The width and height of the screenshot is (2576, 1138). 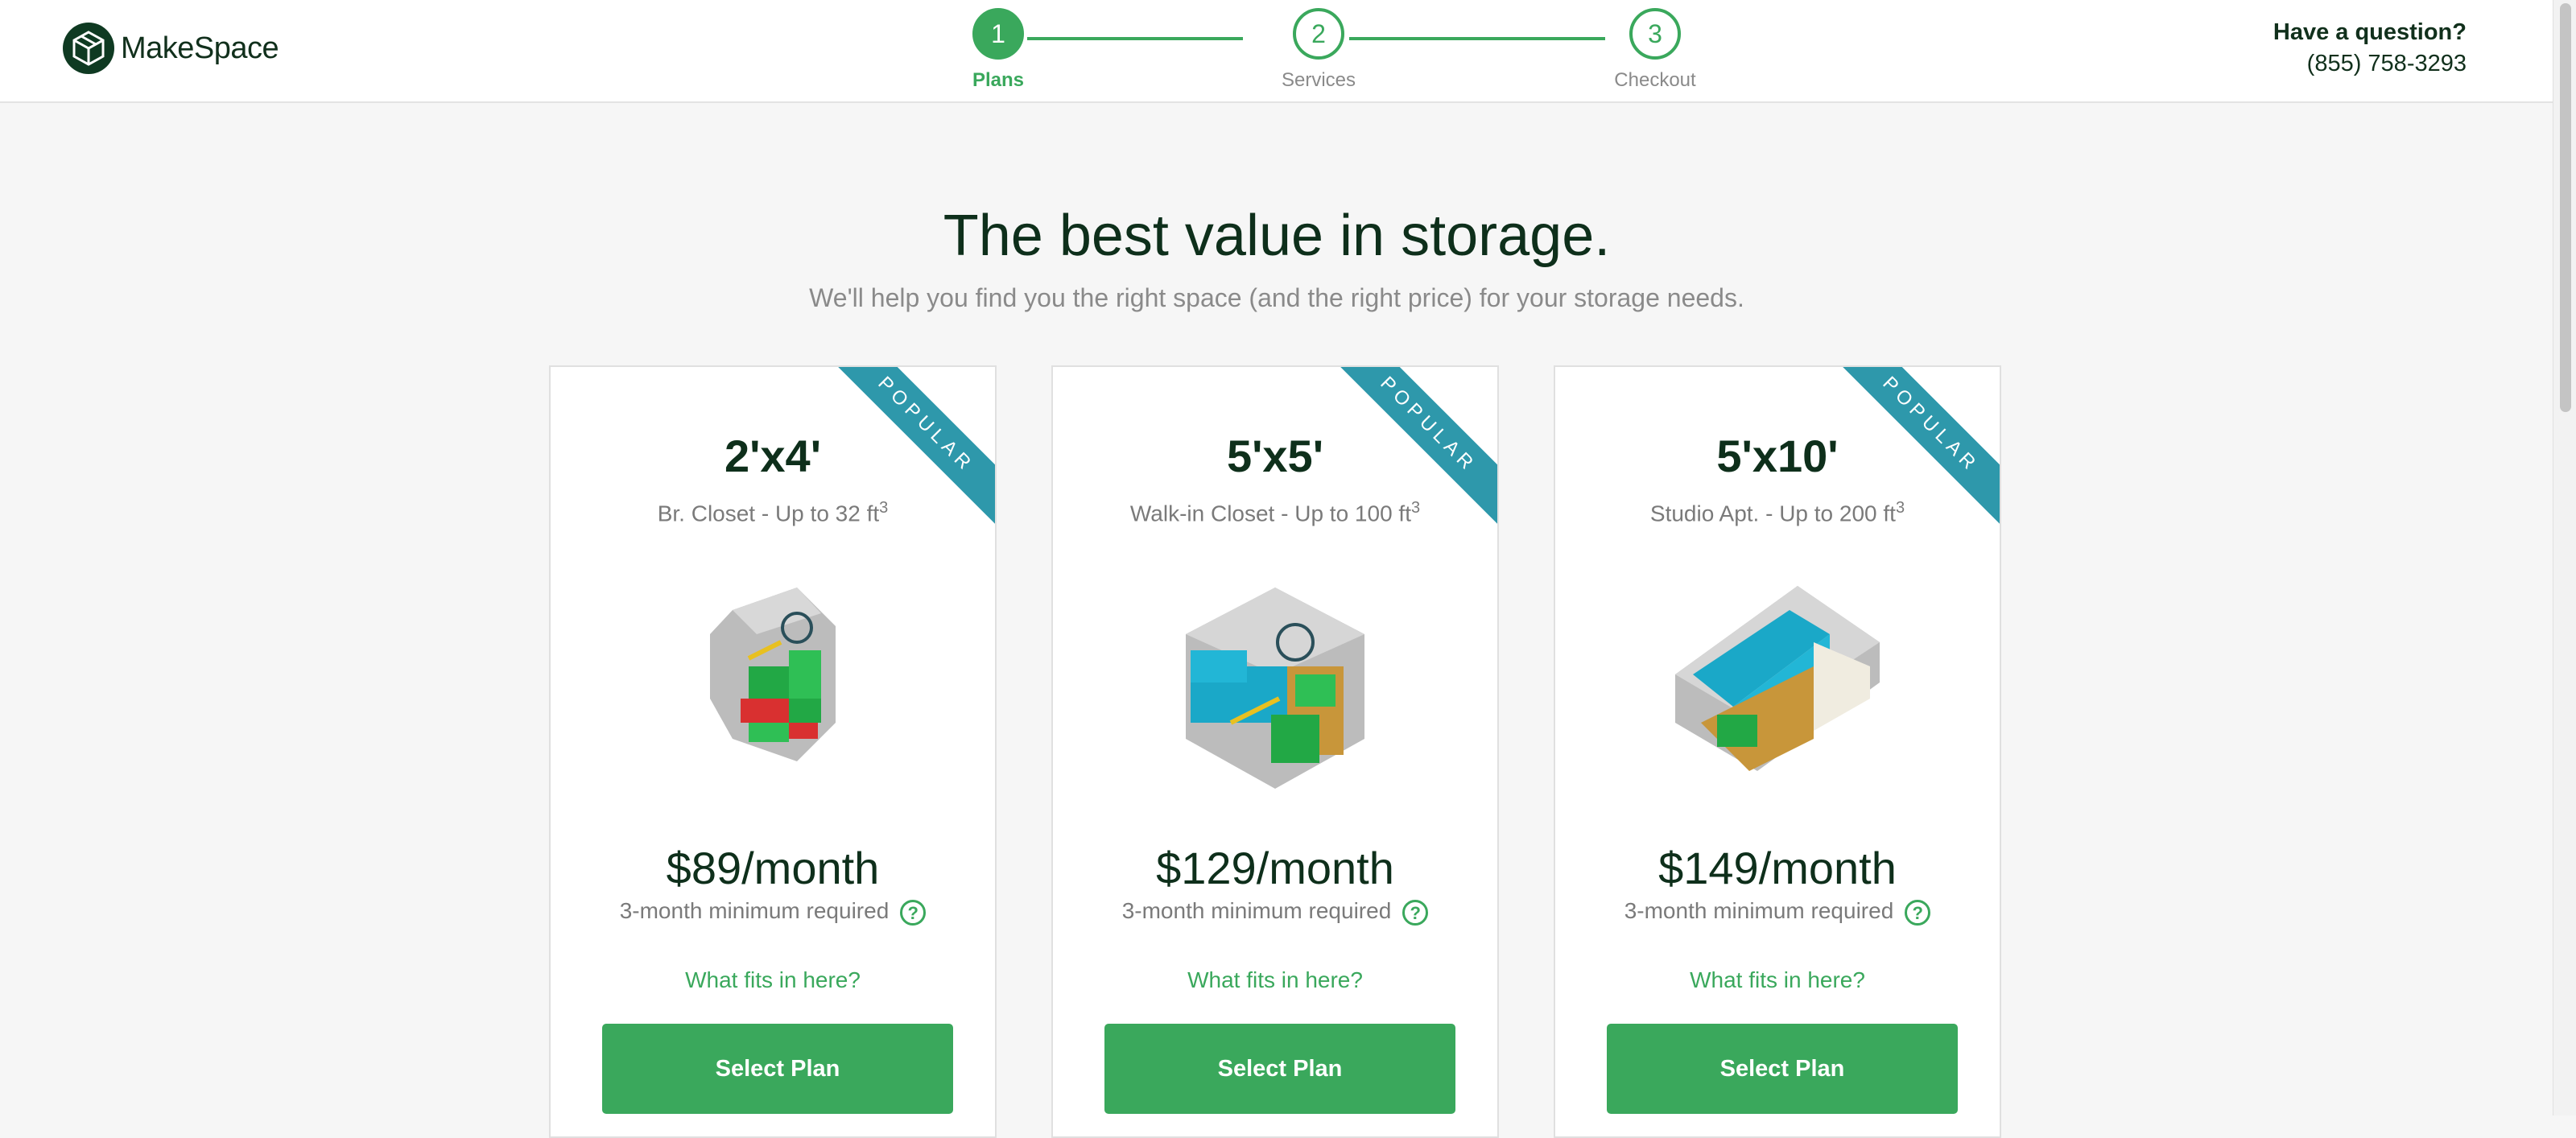 I want to click on plan-size: 5'x10', so click(x=1777, y=456).